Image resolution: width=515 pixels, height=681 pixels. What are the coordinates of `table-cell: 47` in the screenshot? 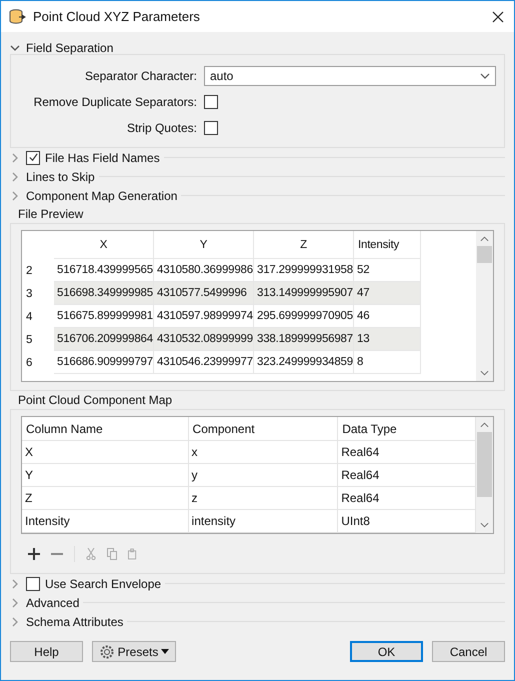 It's located at (387, 293).